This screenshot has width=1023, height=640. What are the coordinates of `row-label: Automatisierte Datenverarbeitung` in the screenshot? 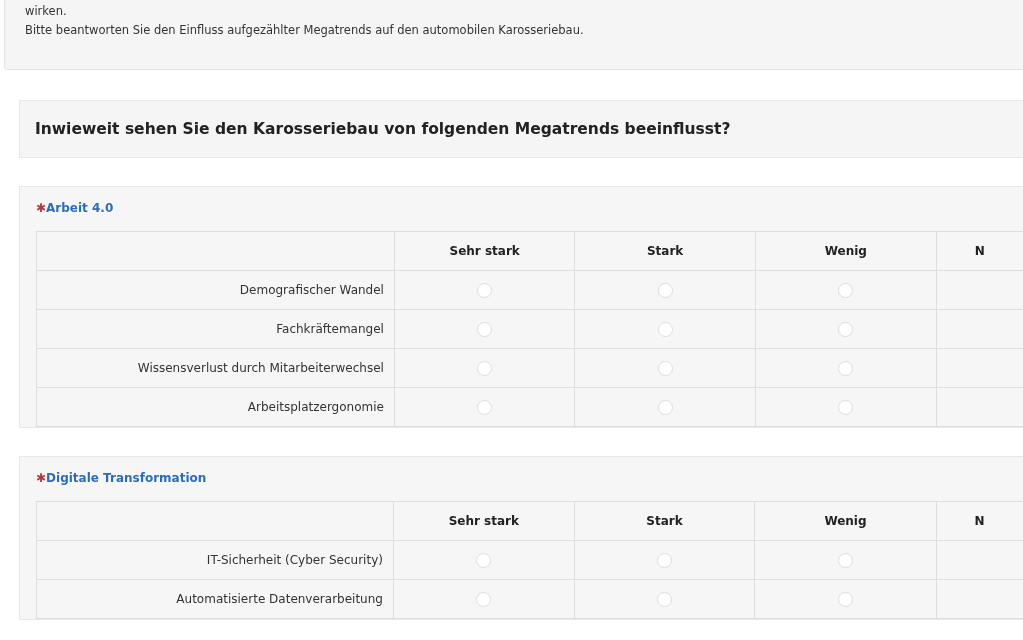 It's located at (215, 599).